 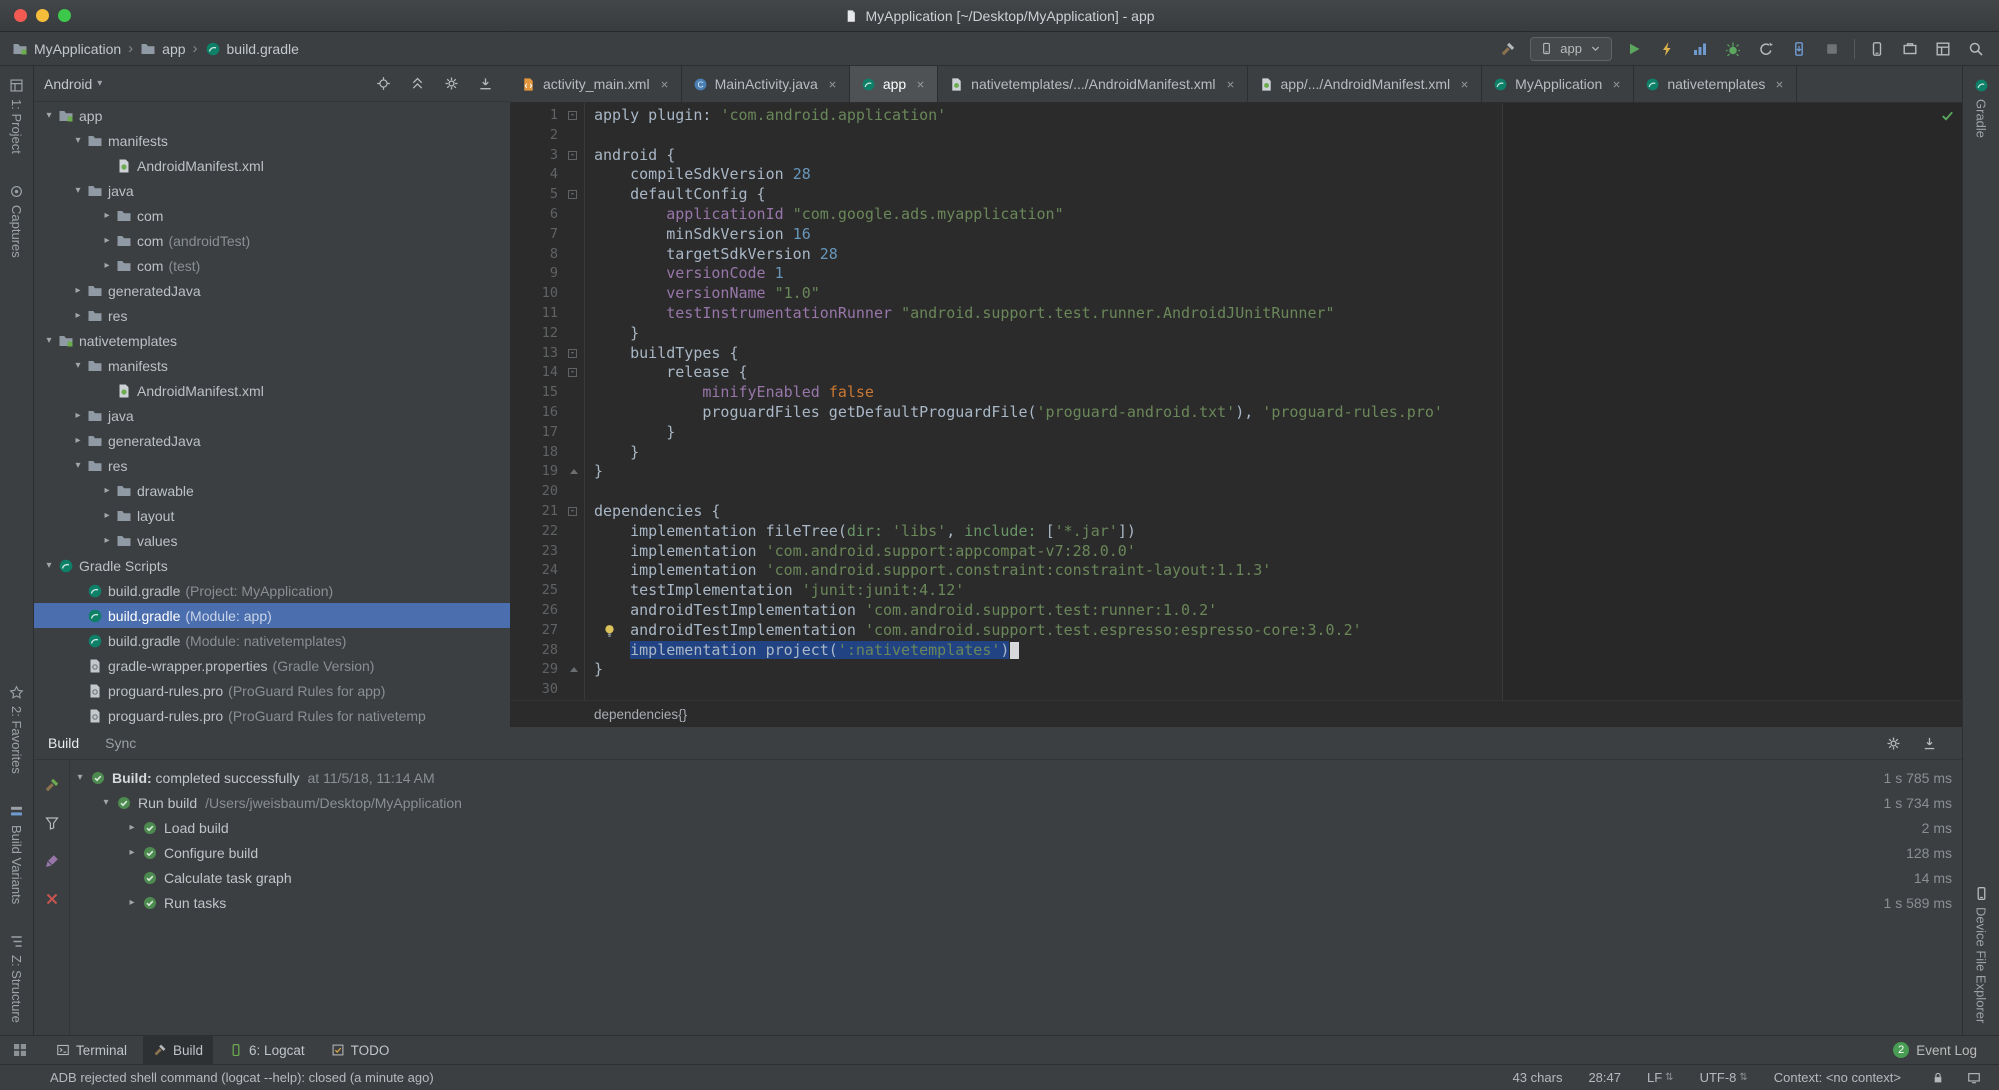 What do you see at coordinates (1016, 877) in the screenshot?
I see `build-row-calculate-task-graph: Calculate task graph 14 ms` at bounding box center [1016, 877].